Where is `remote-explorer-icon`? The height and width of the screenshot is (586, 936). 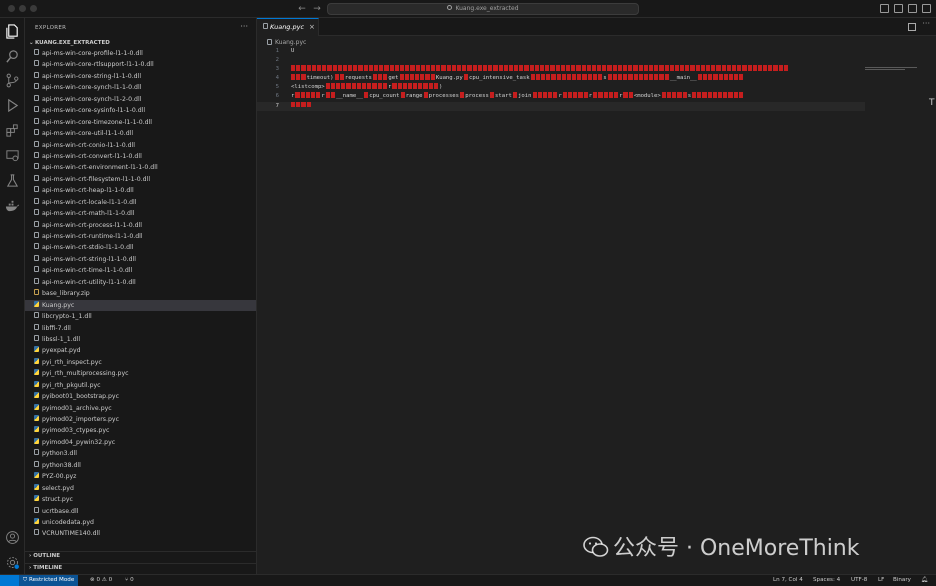
remote-explorer-icon is located at coordinates (12, 155).